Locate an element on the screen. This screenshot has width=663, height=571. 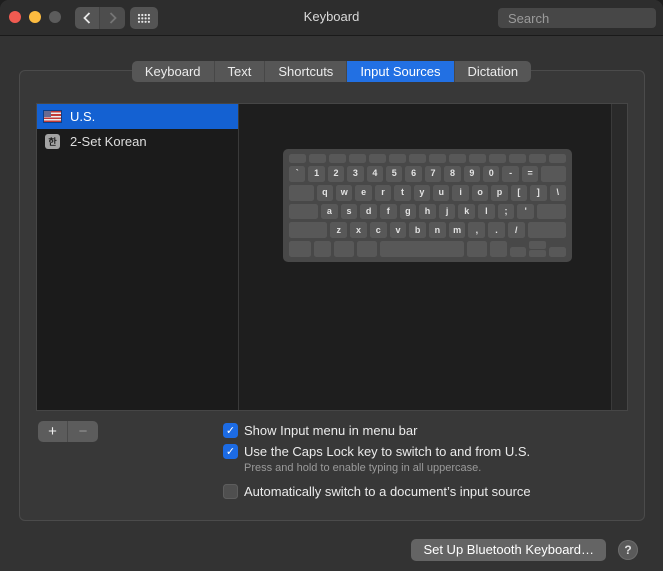
key-0: 0 is located at coordinates (491, 173).